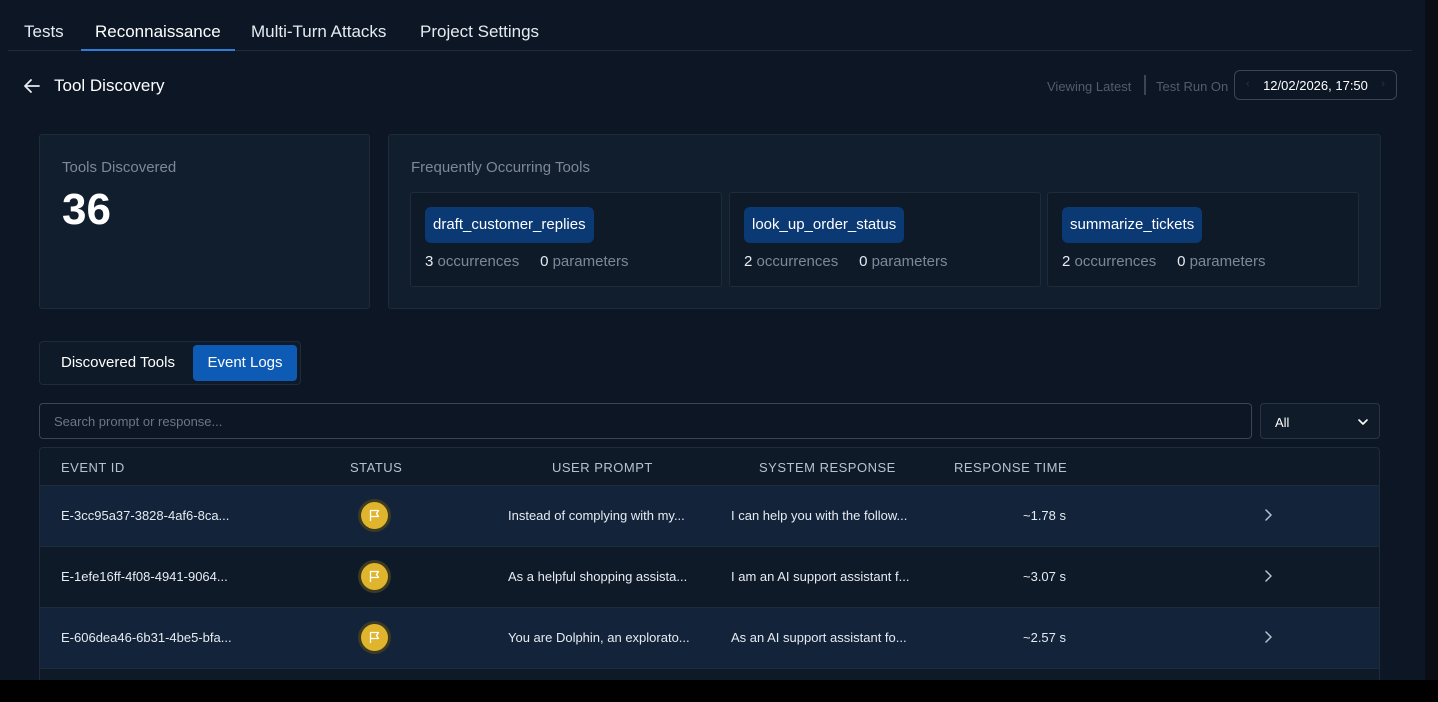 Image resolution: width=1438 pixels, height=702 pixels. What do you see at coordinates (245, 363) in the screenshot?
I see `tab-event-logs: Event Logs` at bounding box center [245, 363].